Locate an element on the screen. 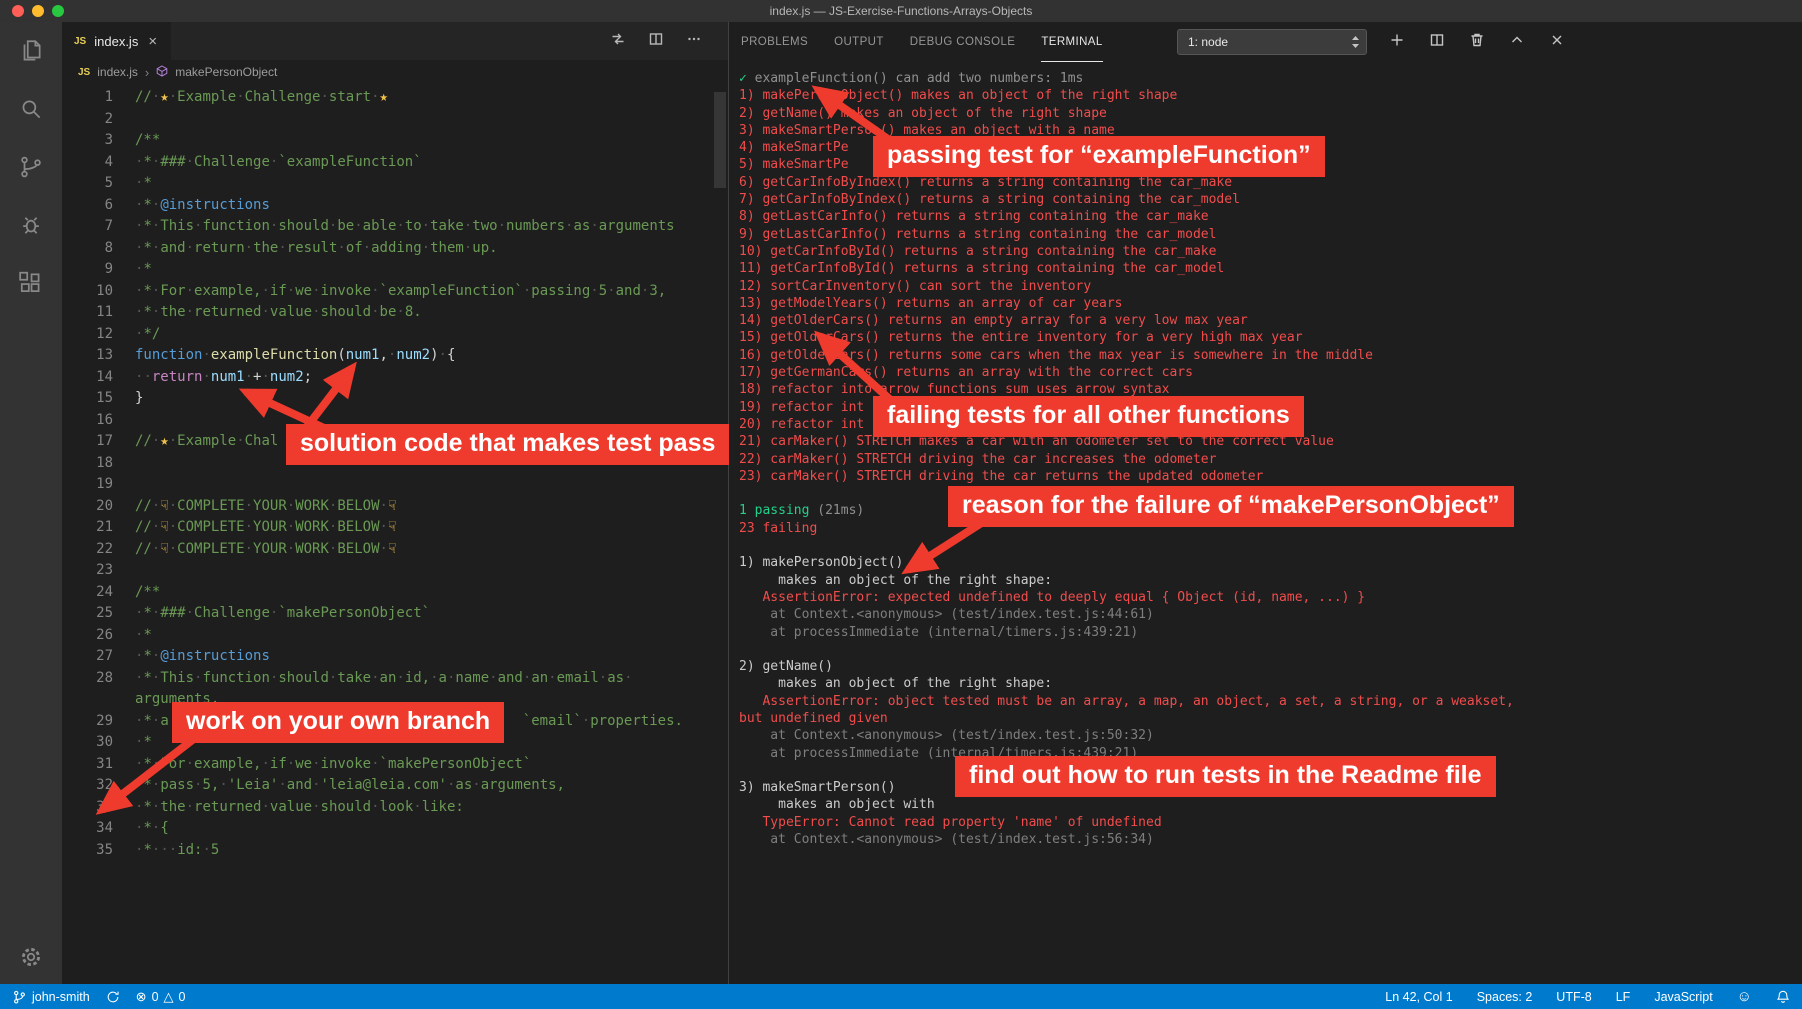 The width and height of the screenshot is (1802, 1009). line-number: 15 is located at coordinates (104, 398).